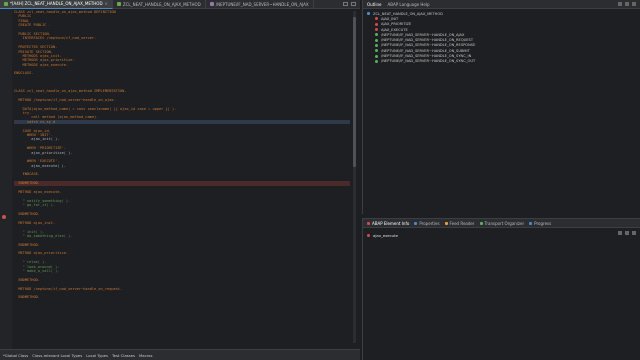 This screenshot has height=360, width=640. Describe the element at coordinates (345, 4) in the screenshot. I see `minimize-icon` at that location.